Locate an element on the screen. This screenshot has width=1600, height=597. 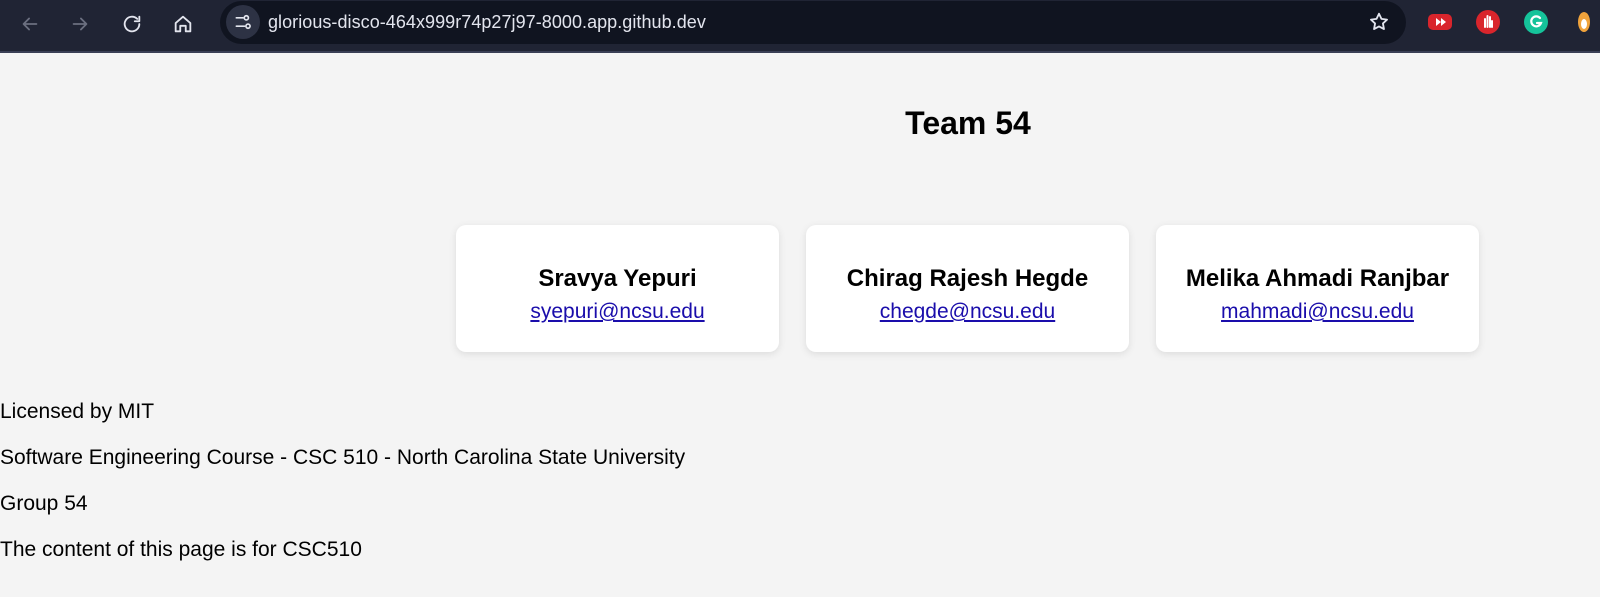
member-email-link: syepuri@ncsu.edu is located at coordinates (617, 311).